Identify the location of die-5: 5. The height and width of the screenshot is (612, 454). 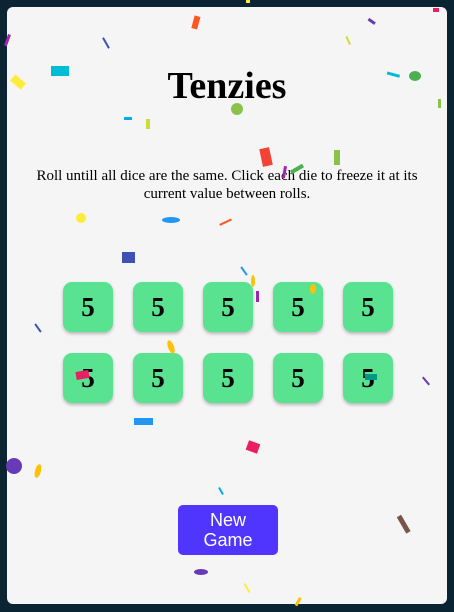
(368, 307).